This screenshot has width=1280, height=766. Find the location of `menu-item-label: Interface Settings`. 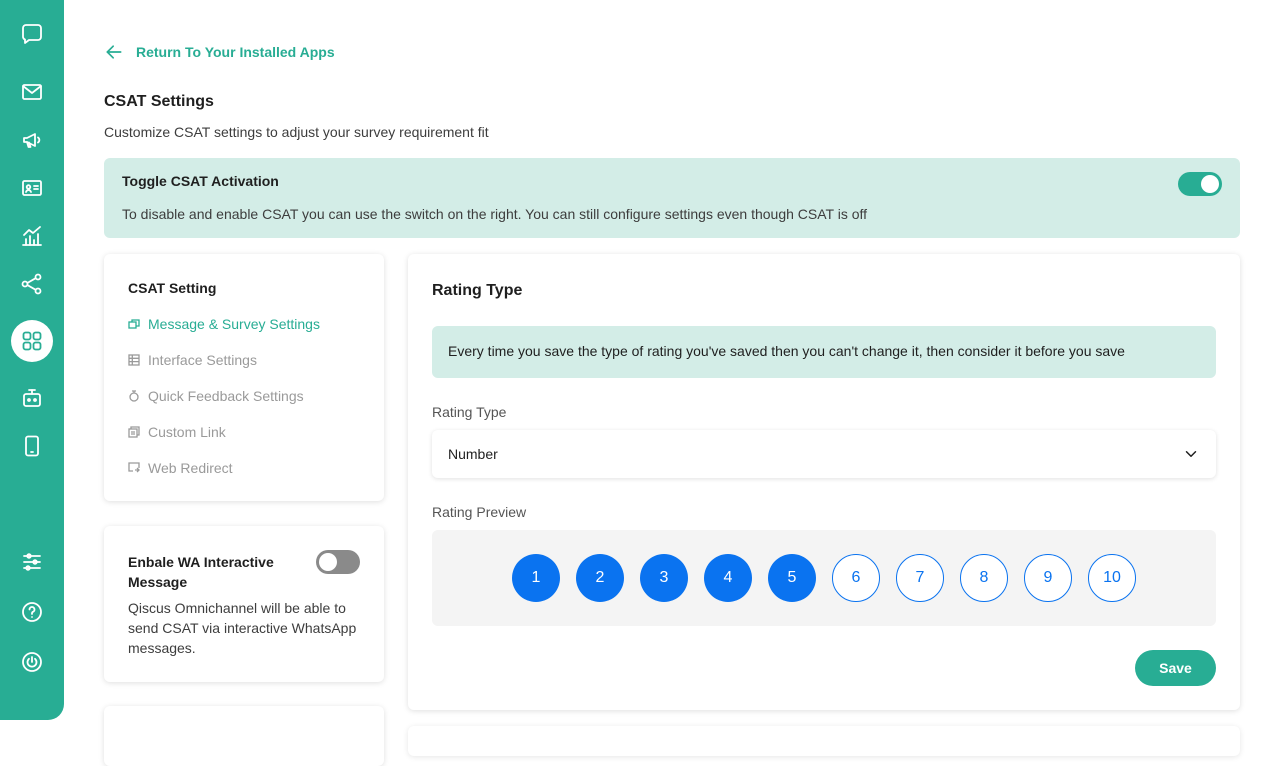

menu-item-label: Interface Settings is located at coordinates (202, 360).